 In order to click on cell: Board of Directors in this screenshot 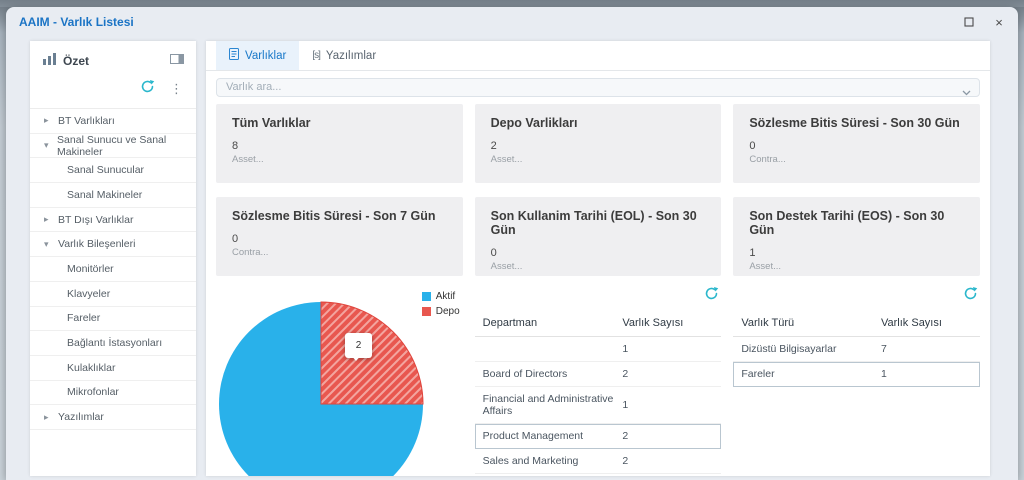, I will do `click(525, 373)`.